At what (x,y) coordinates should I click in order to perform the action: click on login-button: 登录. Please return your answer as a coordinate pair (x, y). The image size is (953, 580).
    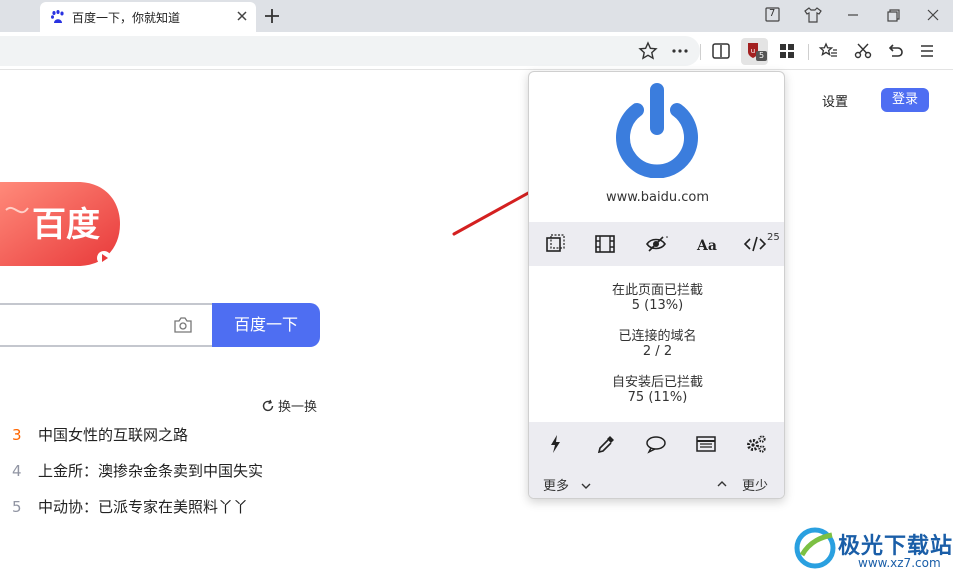
    Looking at the image, I should click on (905, 100).